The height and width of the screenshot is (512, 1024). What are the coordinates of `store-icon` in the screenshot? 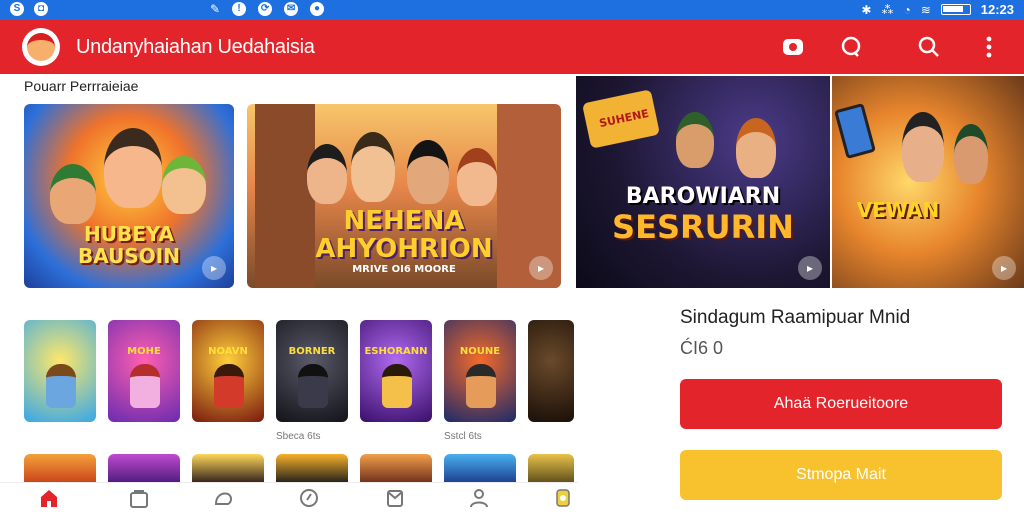 It's located at (140, 498).